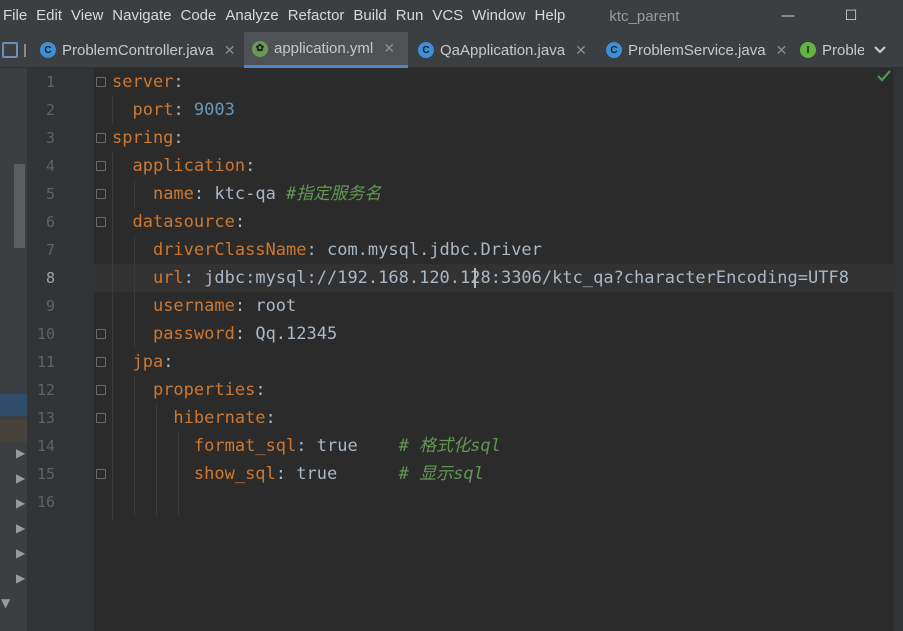  I want to click on tab-application-yml: ✿ application.yml ✕, so click(326, 50).